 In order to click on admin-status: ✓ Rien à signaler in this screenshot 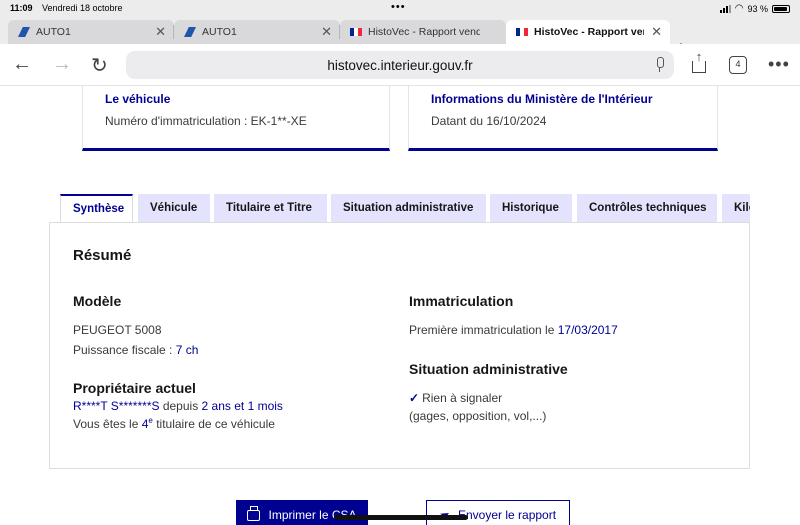, I will do `click(455, 398)`.